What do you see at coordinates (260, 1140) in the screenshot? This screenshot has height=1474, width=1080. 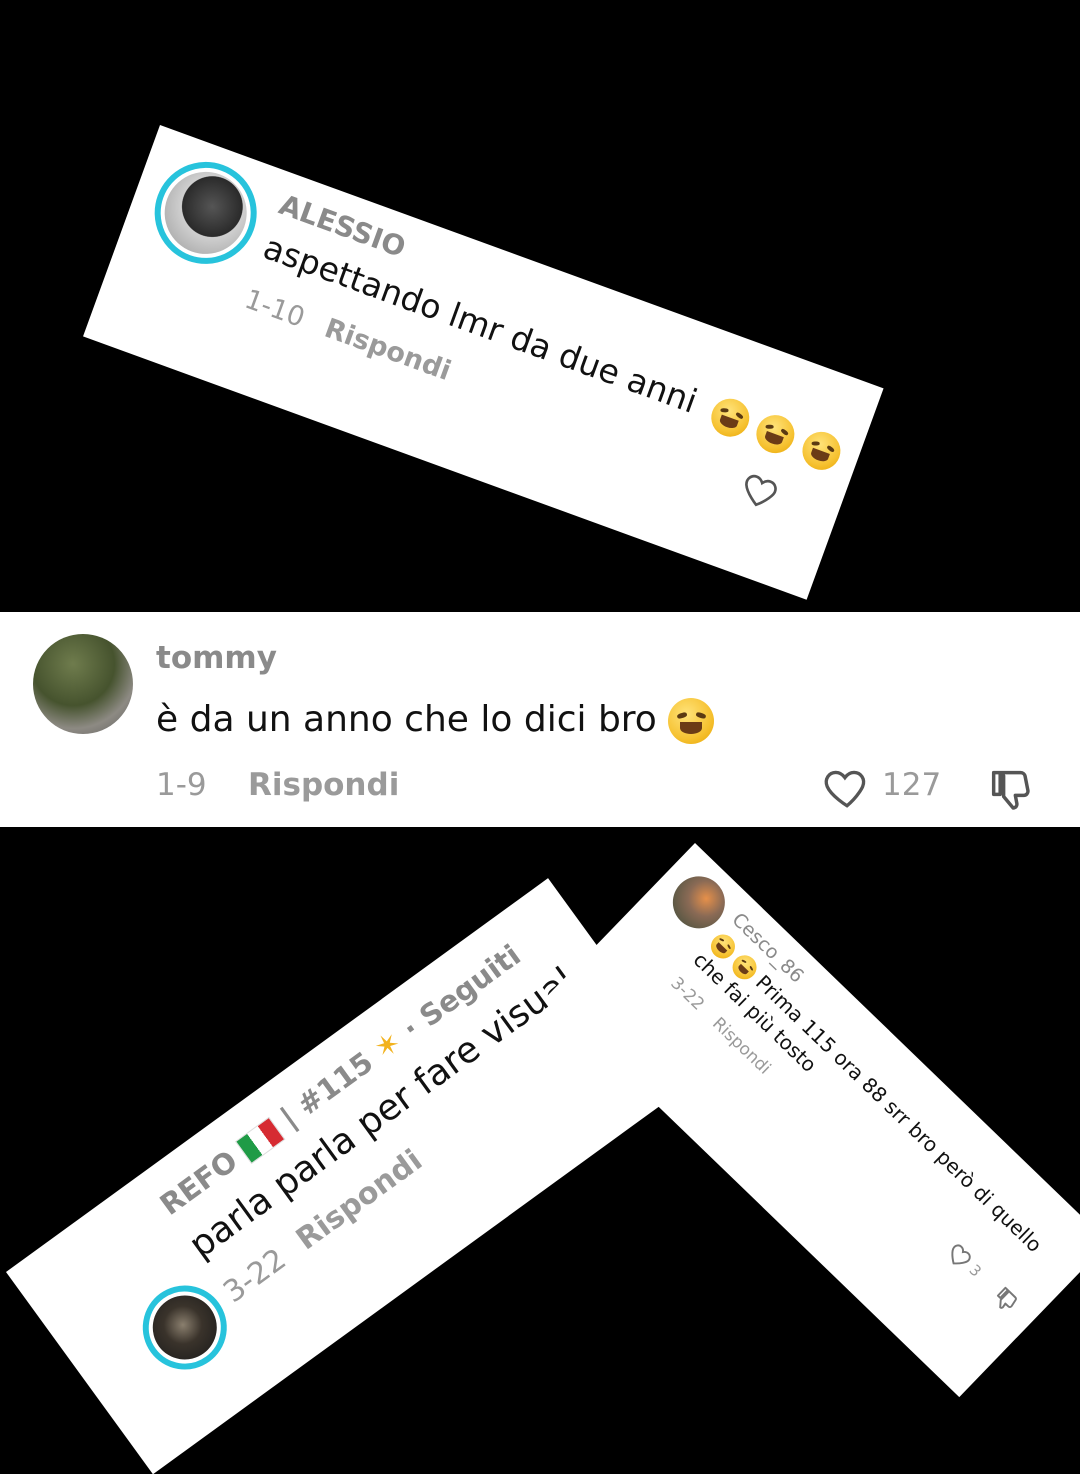 I see `italy-flag-icon` at bounding box center [260, 1140].